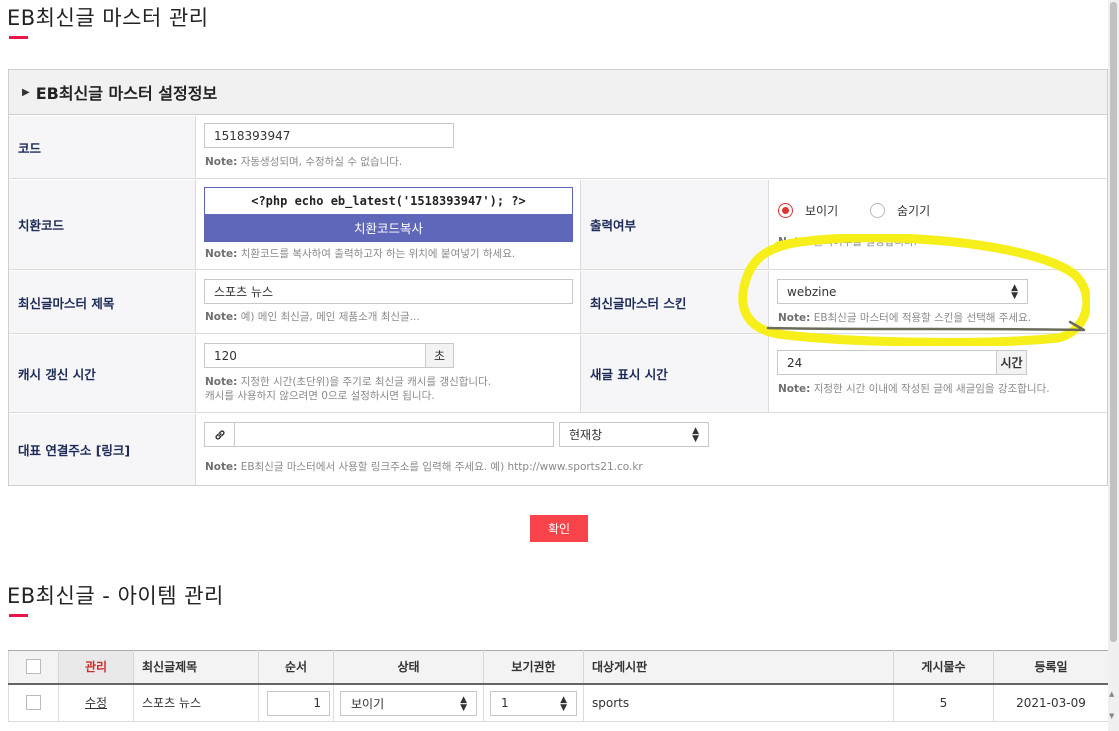 This screenshot has width=1119, height=731. What do you see at coordinates (304, 162) in the screenshot?
I see `code-note: Note: 자동생성되며, 수정하실 수 없습니다.` at bounding box center [304, 162].